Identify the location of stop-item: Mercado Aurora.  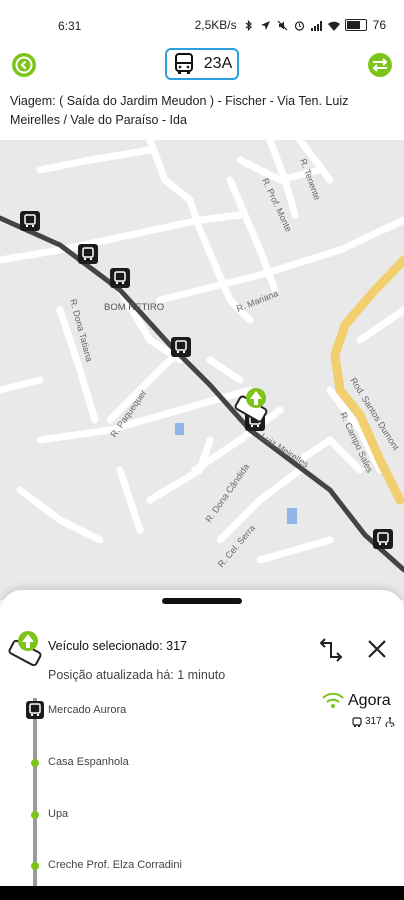
(87, 710).